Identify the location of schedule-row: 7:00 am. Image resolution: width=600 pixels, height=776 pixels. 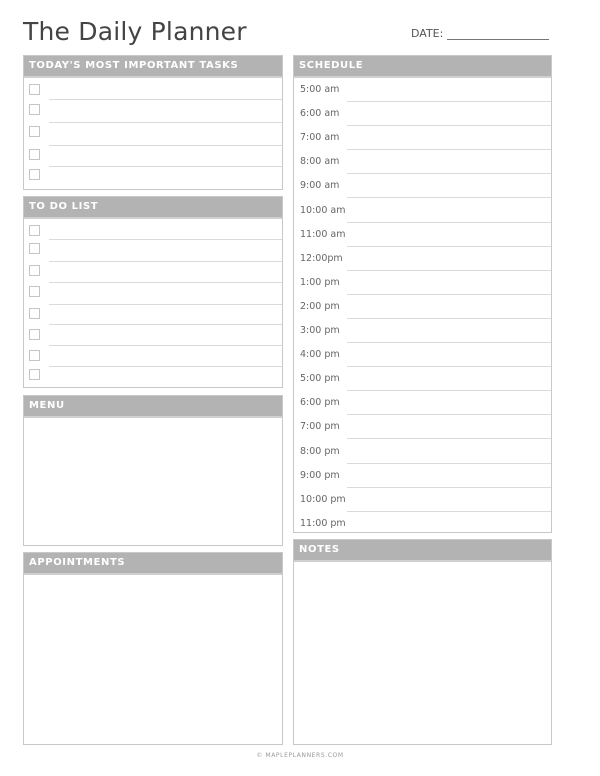
(422, 138).